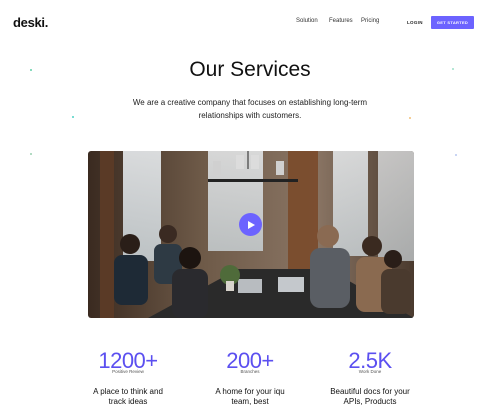 This screenshot has width=500, height=410. I want to click on stat-label-reviews: Positive Review, so click(128, 371).